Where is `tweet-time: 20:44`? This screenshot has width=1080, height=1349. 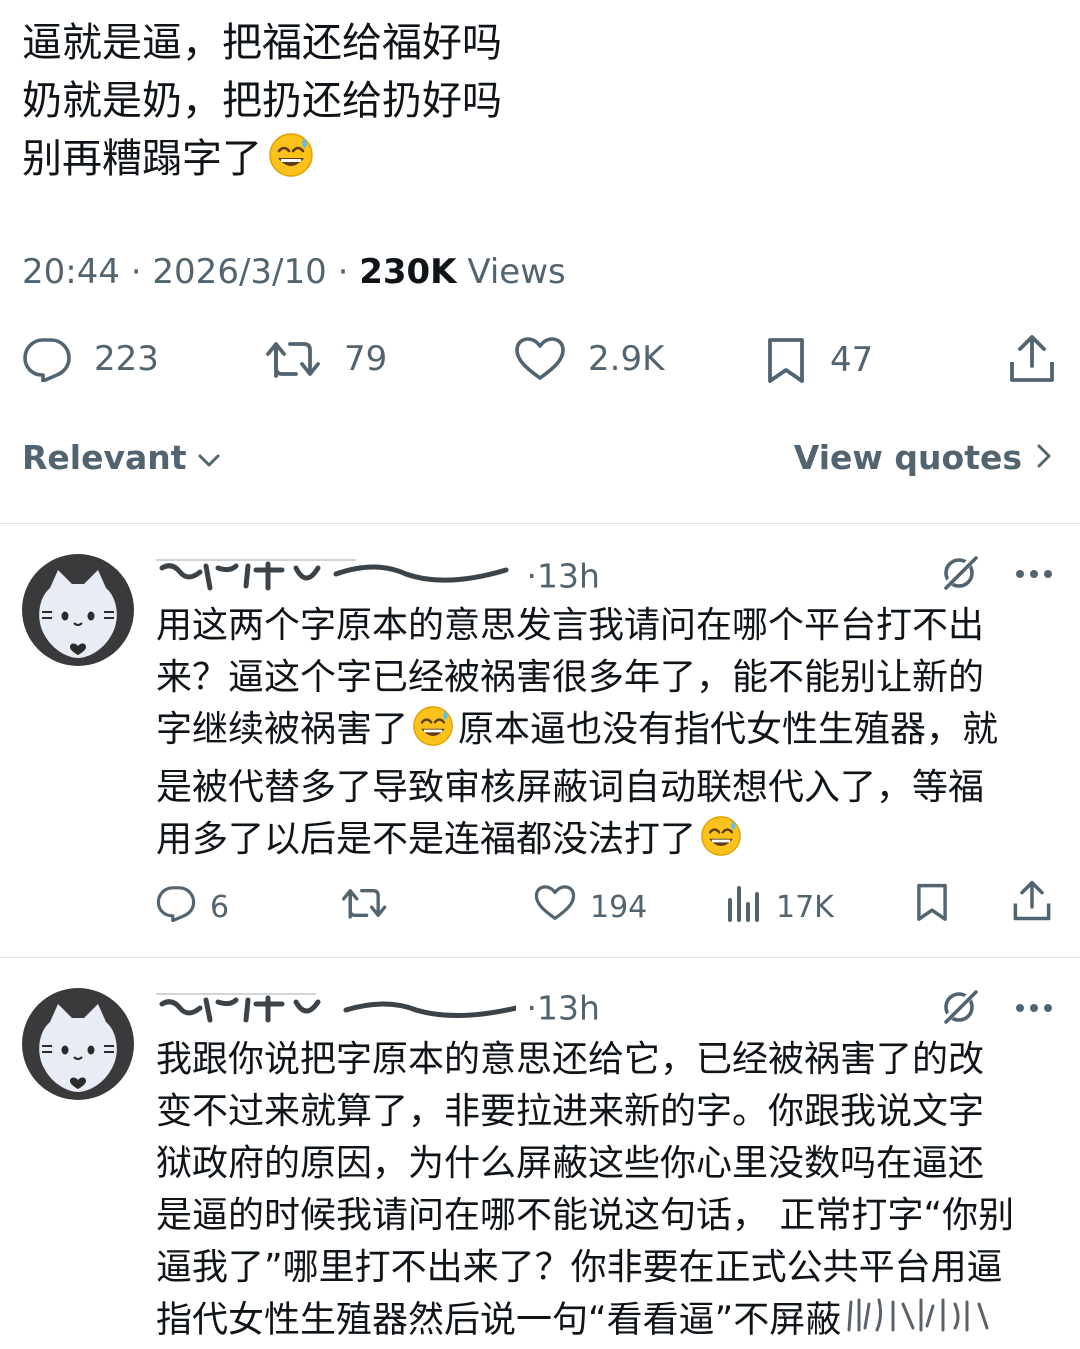
tweet-time: 20:44 is located at coordinates (71, 272).